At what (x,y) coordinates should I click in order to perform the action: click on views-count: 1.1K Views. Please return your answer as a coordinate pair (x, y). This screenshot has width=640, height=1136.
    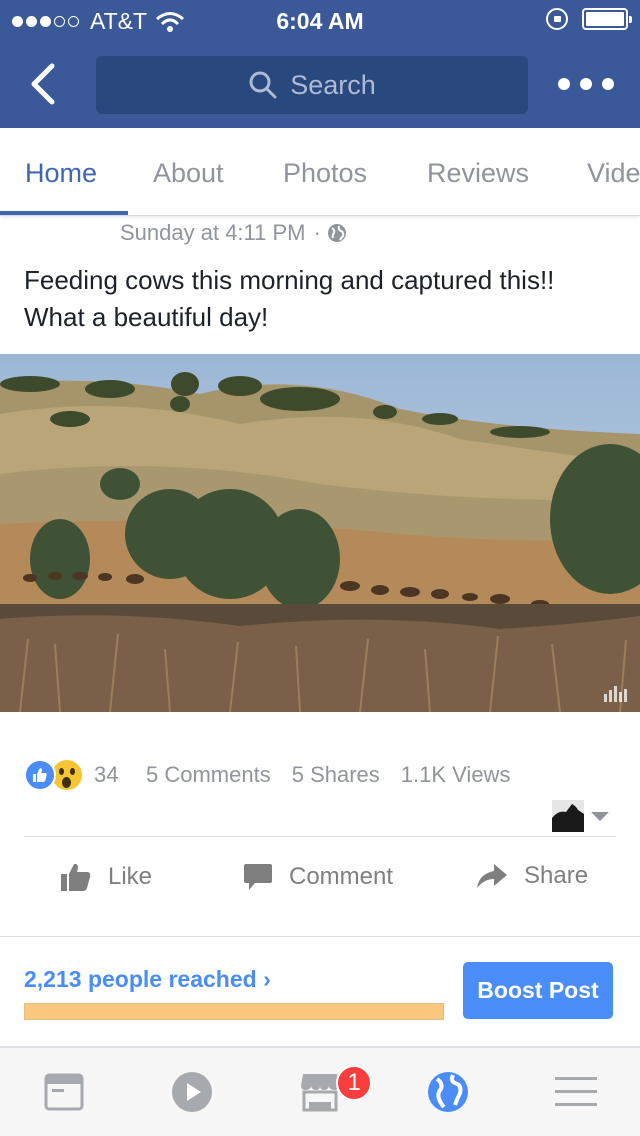
    Looking at the image, I should click on (456, 775).